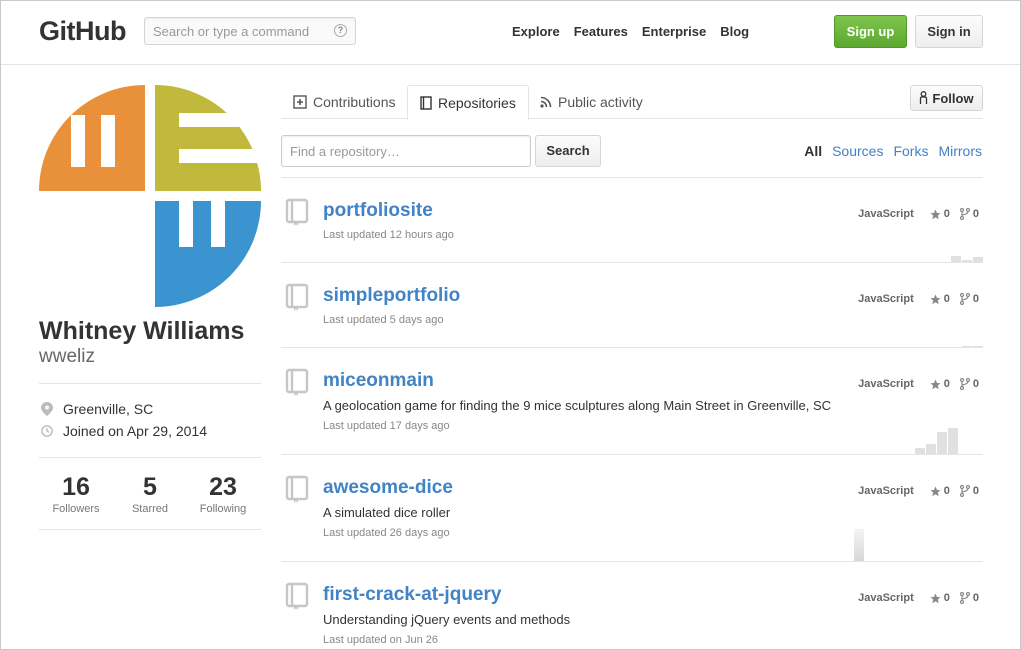 The image size is (1021, 650). I want to click on clock-icon, so click(47, 431).